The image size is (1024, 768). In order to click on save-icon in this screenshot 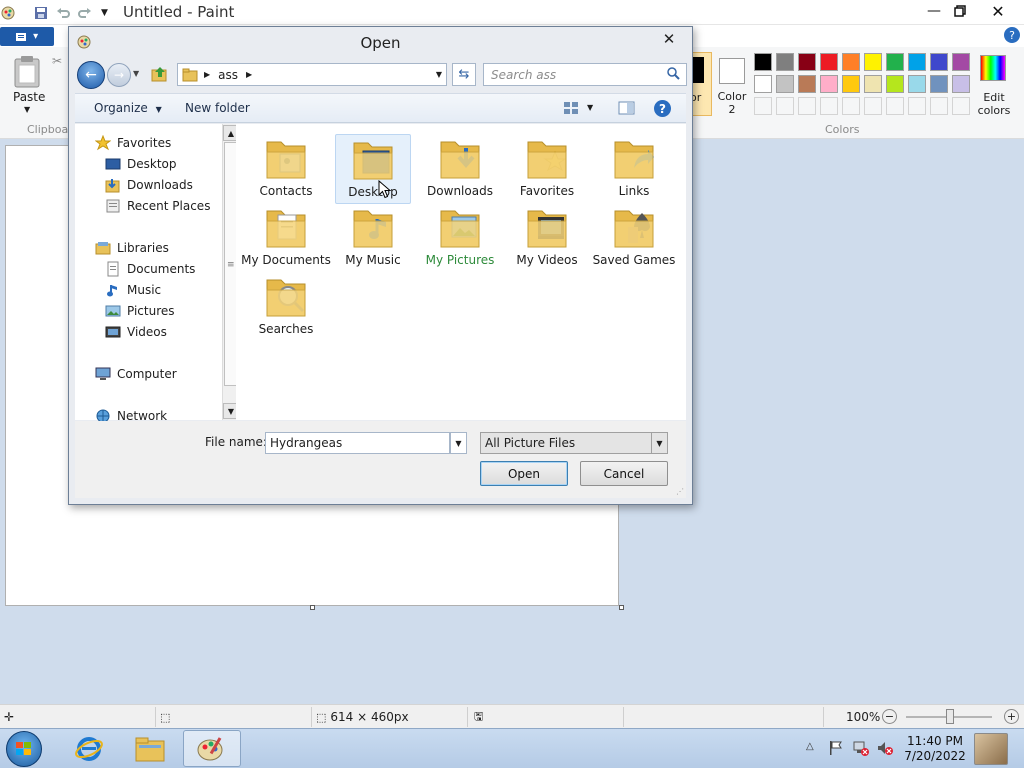, I will do `click(40, 12)`.